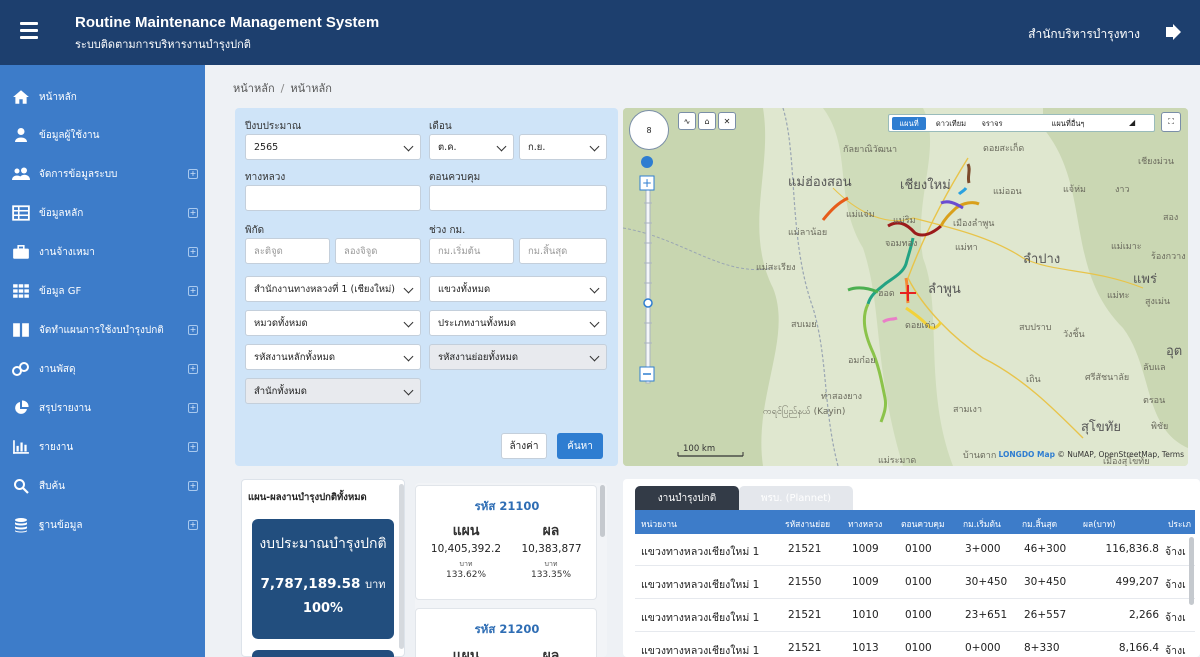  Describe the element at coordinates (466, 549) in the screenshot. I see `plan-value: 10,405,392.2` at that location.